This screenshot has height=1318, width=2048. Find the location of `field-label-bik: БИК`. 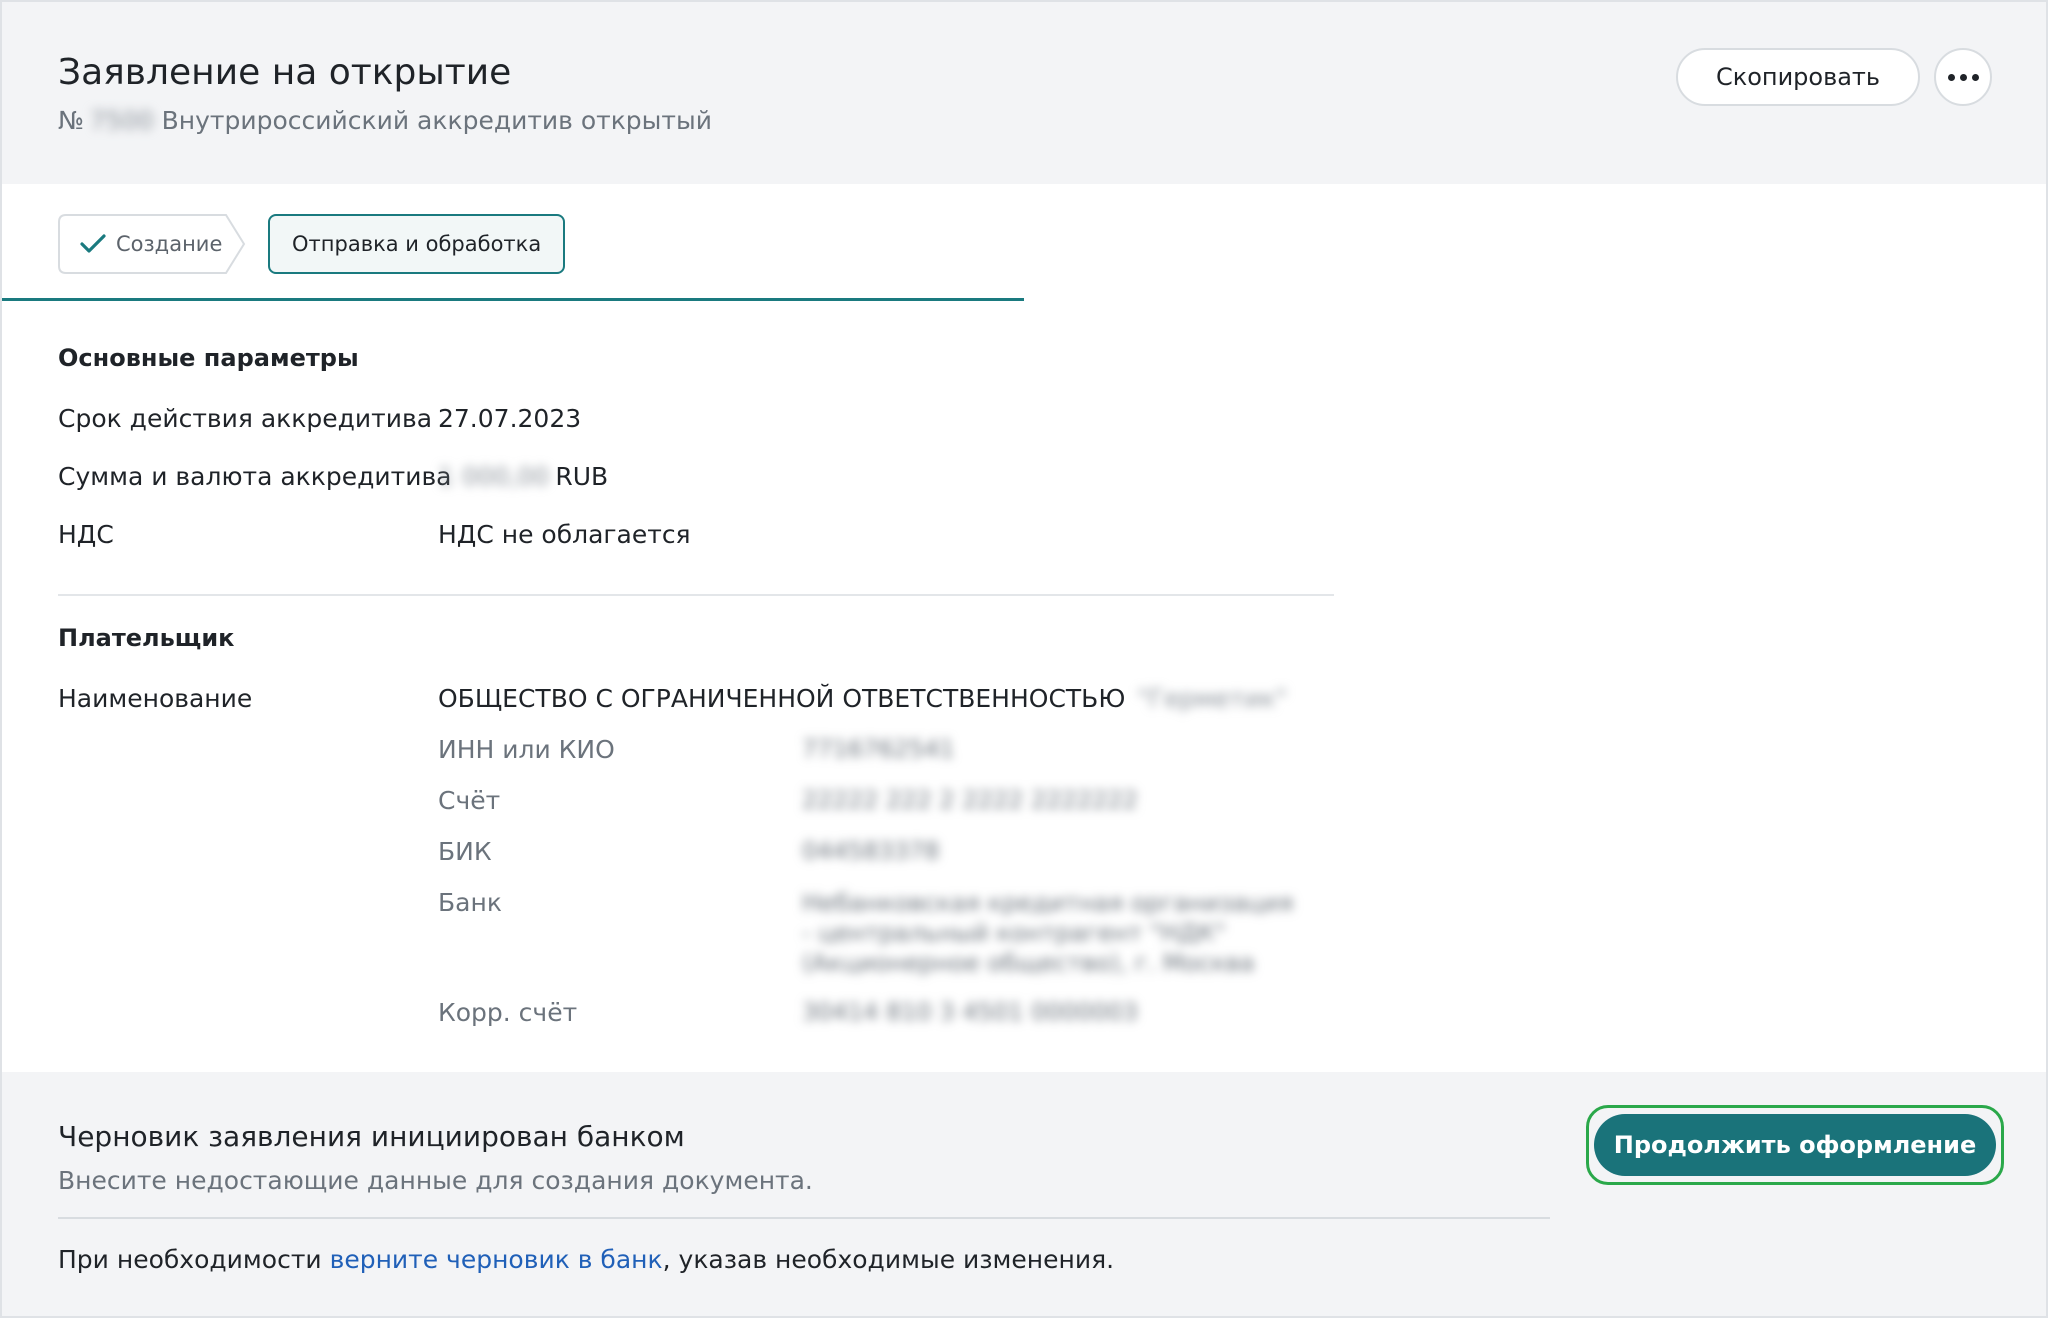

field-label-bik: БИК is located at coordinates (465, 851).